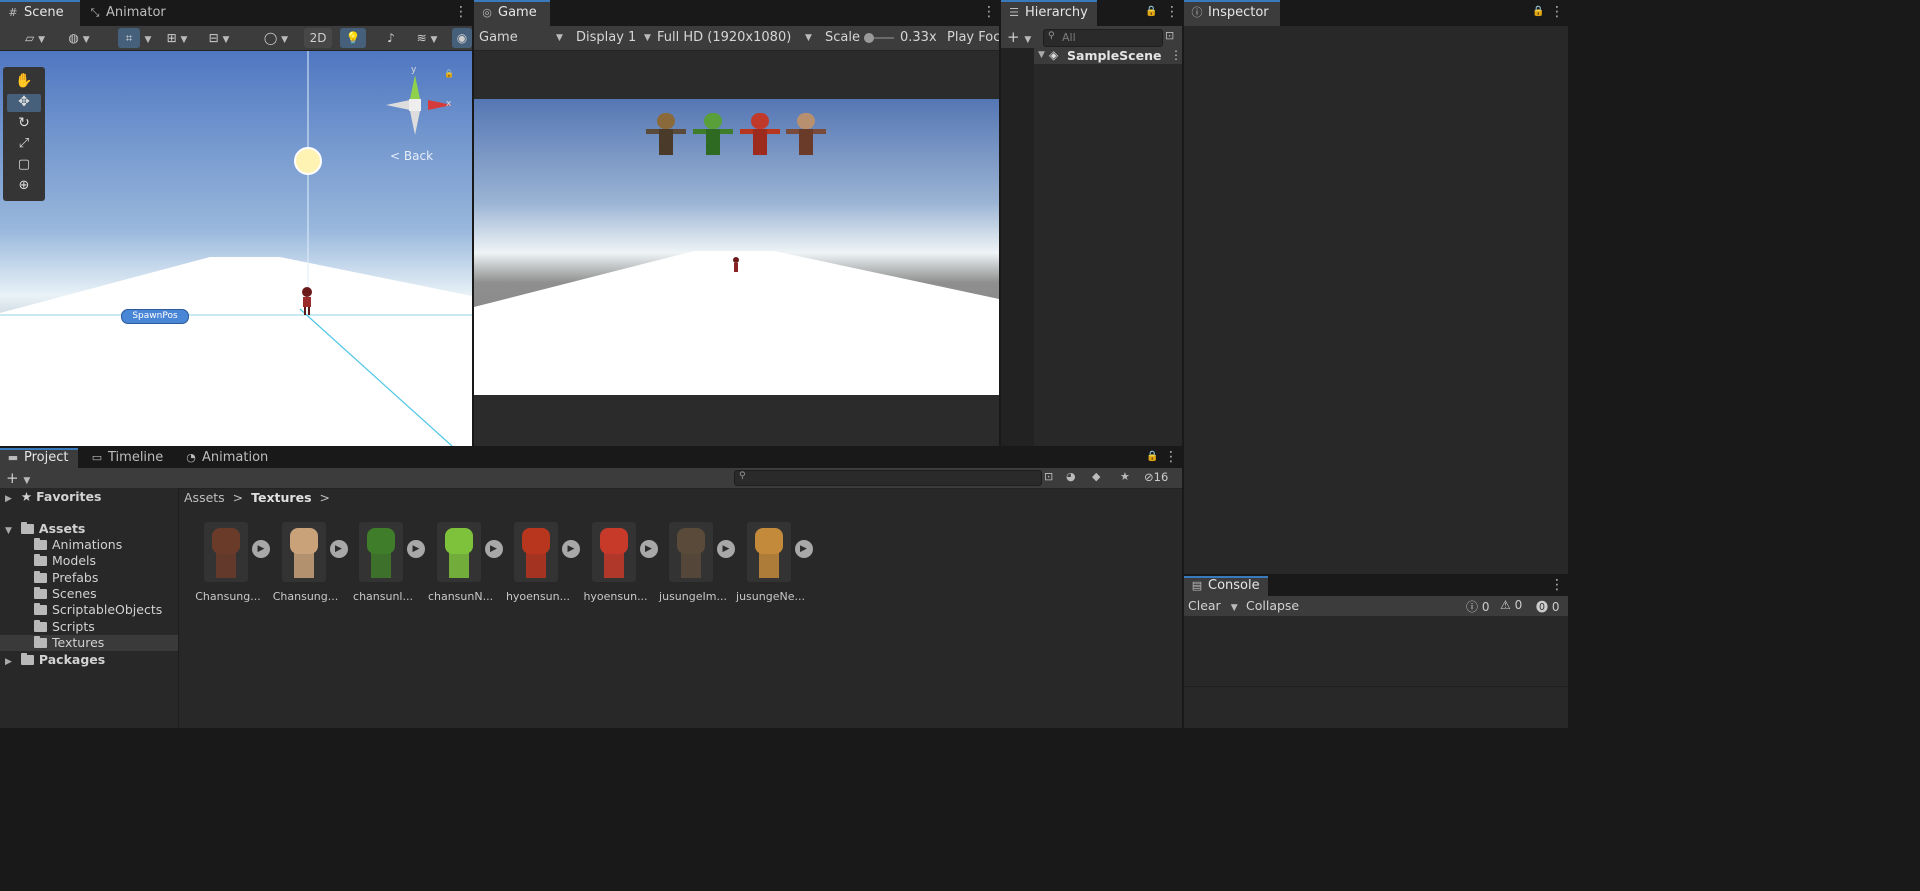 The height and width of the screenshot is (891, 1920). Describe the element at coordinates (89, 627) in the screenshot. I see `folder-item: Scripts` at that location.